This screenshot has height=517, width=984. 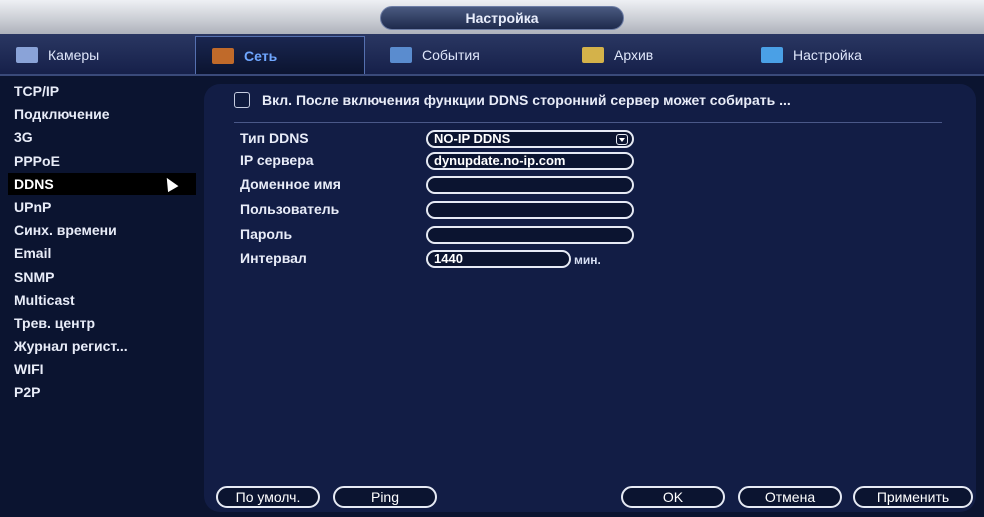 What do you see at coordinates (588, 122) in the screenshot?
I see `divider` at bounding box center [588, 122].